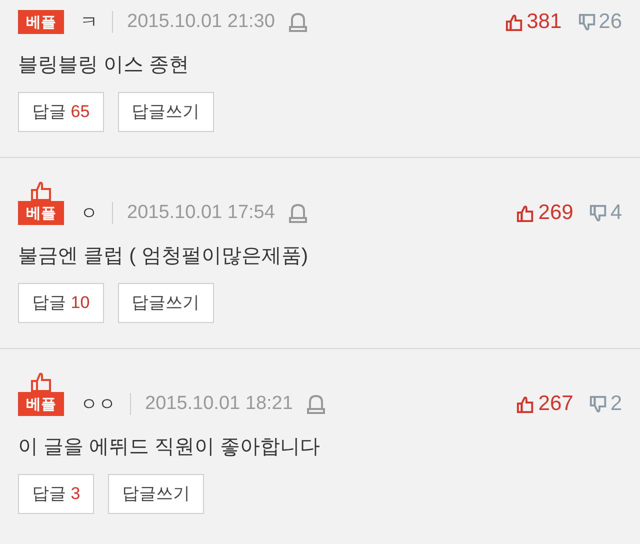 This screenshot has height=544, width=640. I want to click on comment-text: 블링블링 이스 종현, so click(104, 65).